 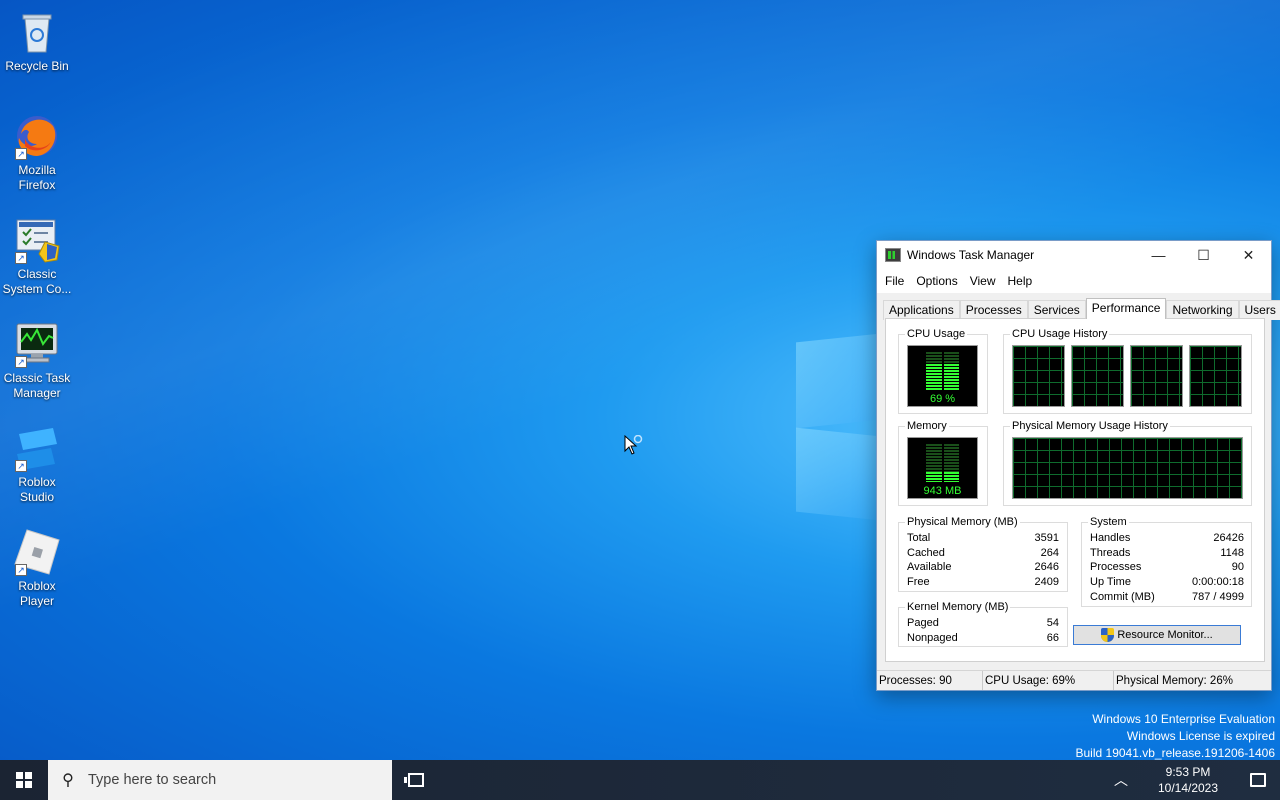 What do you see at coordinates (936, 281) in the screenshot?
I see `menu-options: Options` at bounding box center [936, 281].